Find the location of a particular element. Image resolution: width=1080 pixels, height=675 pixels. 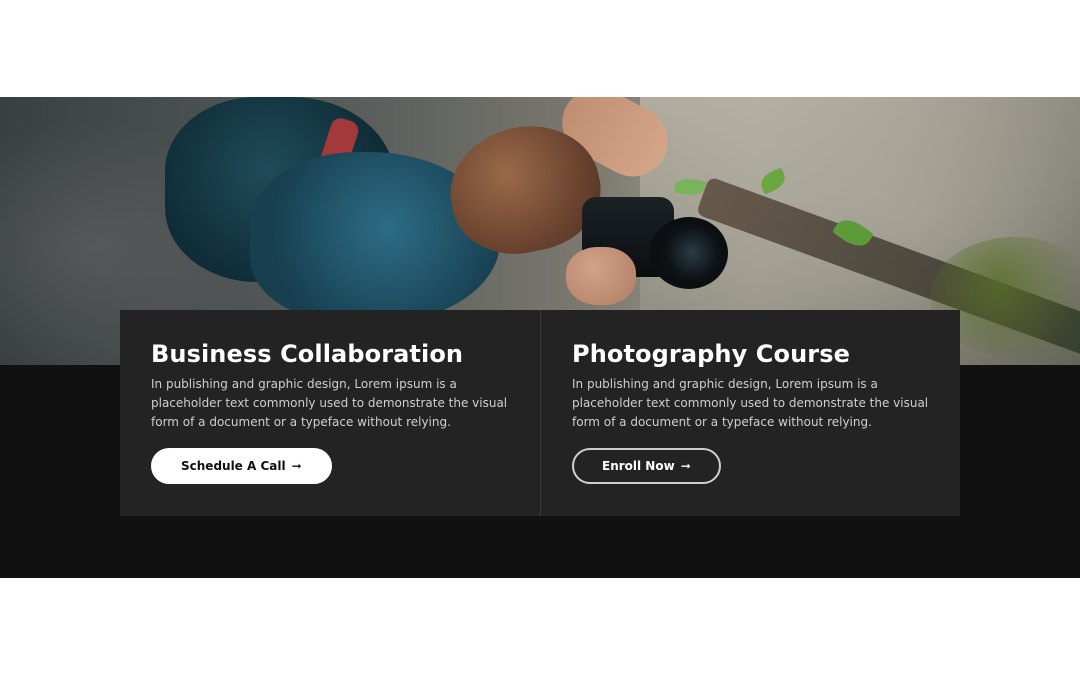

enroll-now-button: Enroll Now ➞ is located at coordinates (646, 466).